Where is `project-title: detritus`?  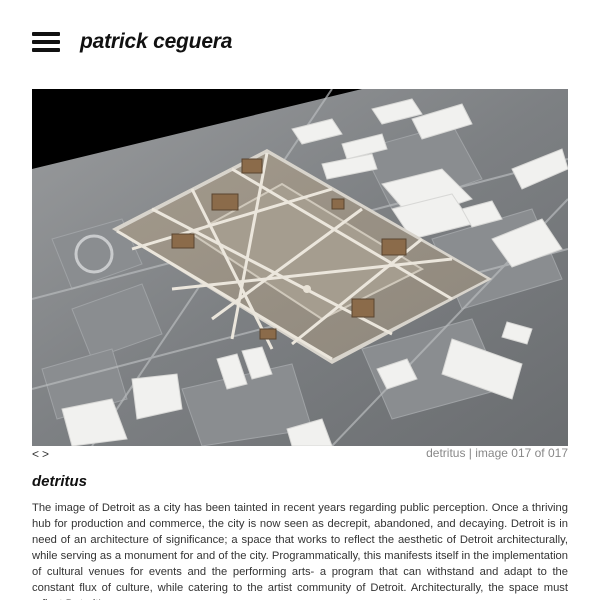 project-title: detritus is located at coordinates (60, 481).